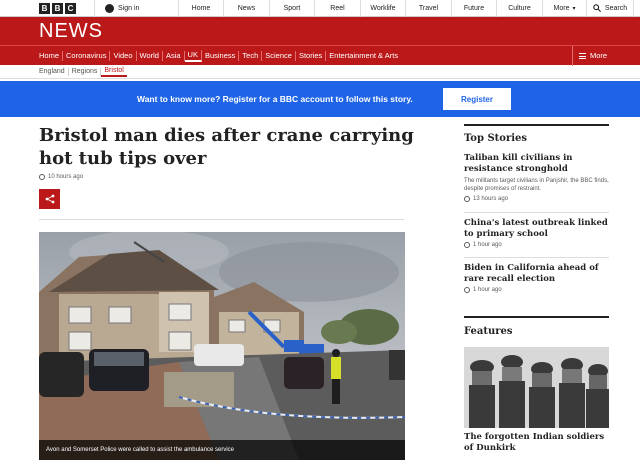  What do you see at coordinates (536, 125) in the screenshot?
I see `top-stories-rule` at bounding box center [536, 125].